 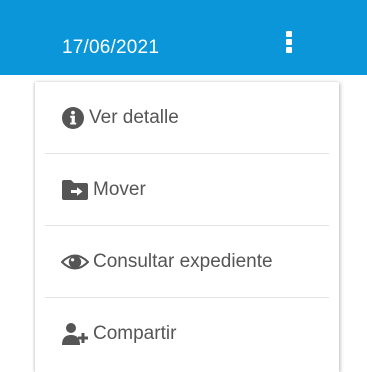 What do you see at coordinates (75, 333) in the screenshot?
I see `user-add-icon` at bounding box center [75, 333].